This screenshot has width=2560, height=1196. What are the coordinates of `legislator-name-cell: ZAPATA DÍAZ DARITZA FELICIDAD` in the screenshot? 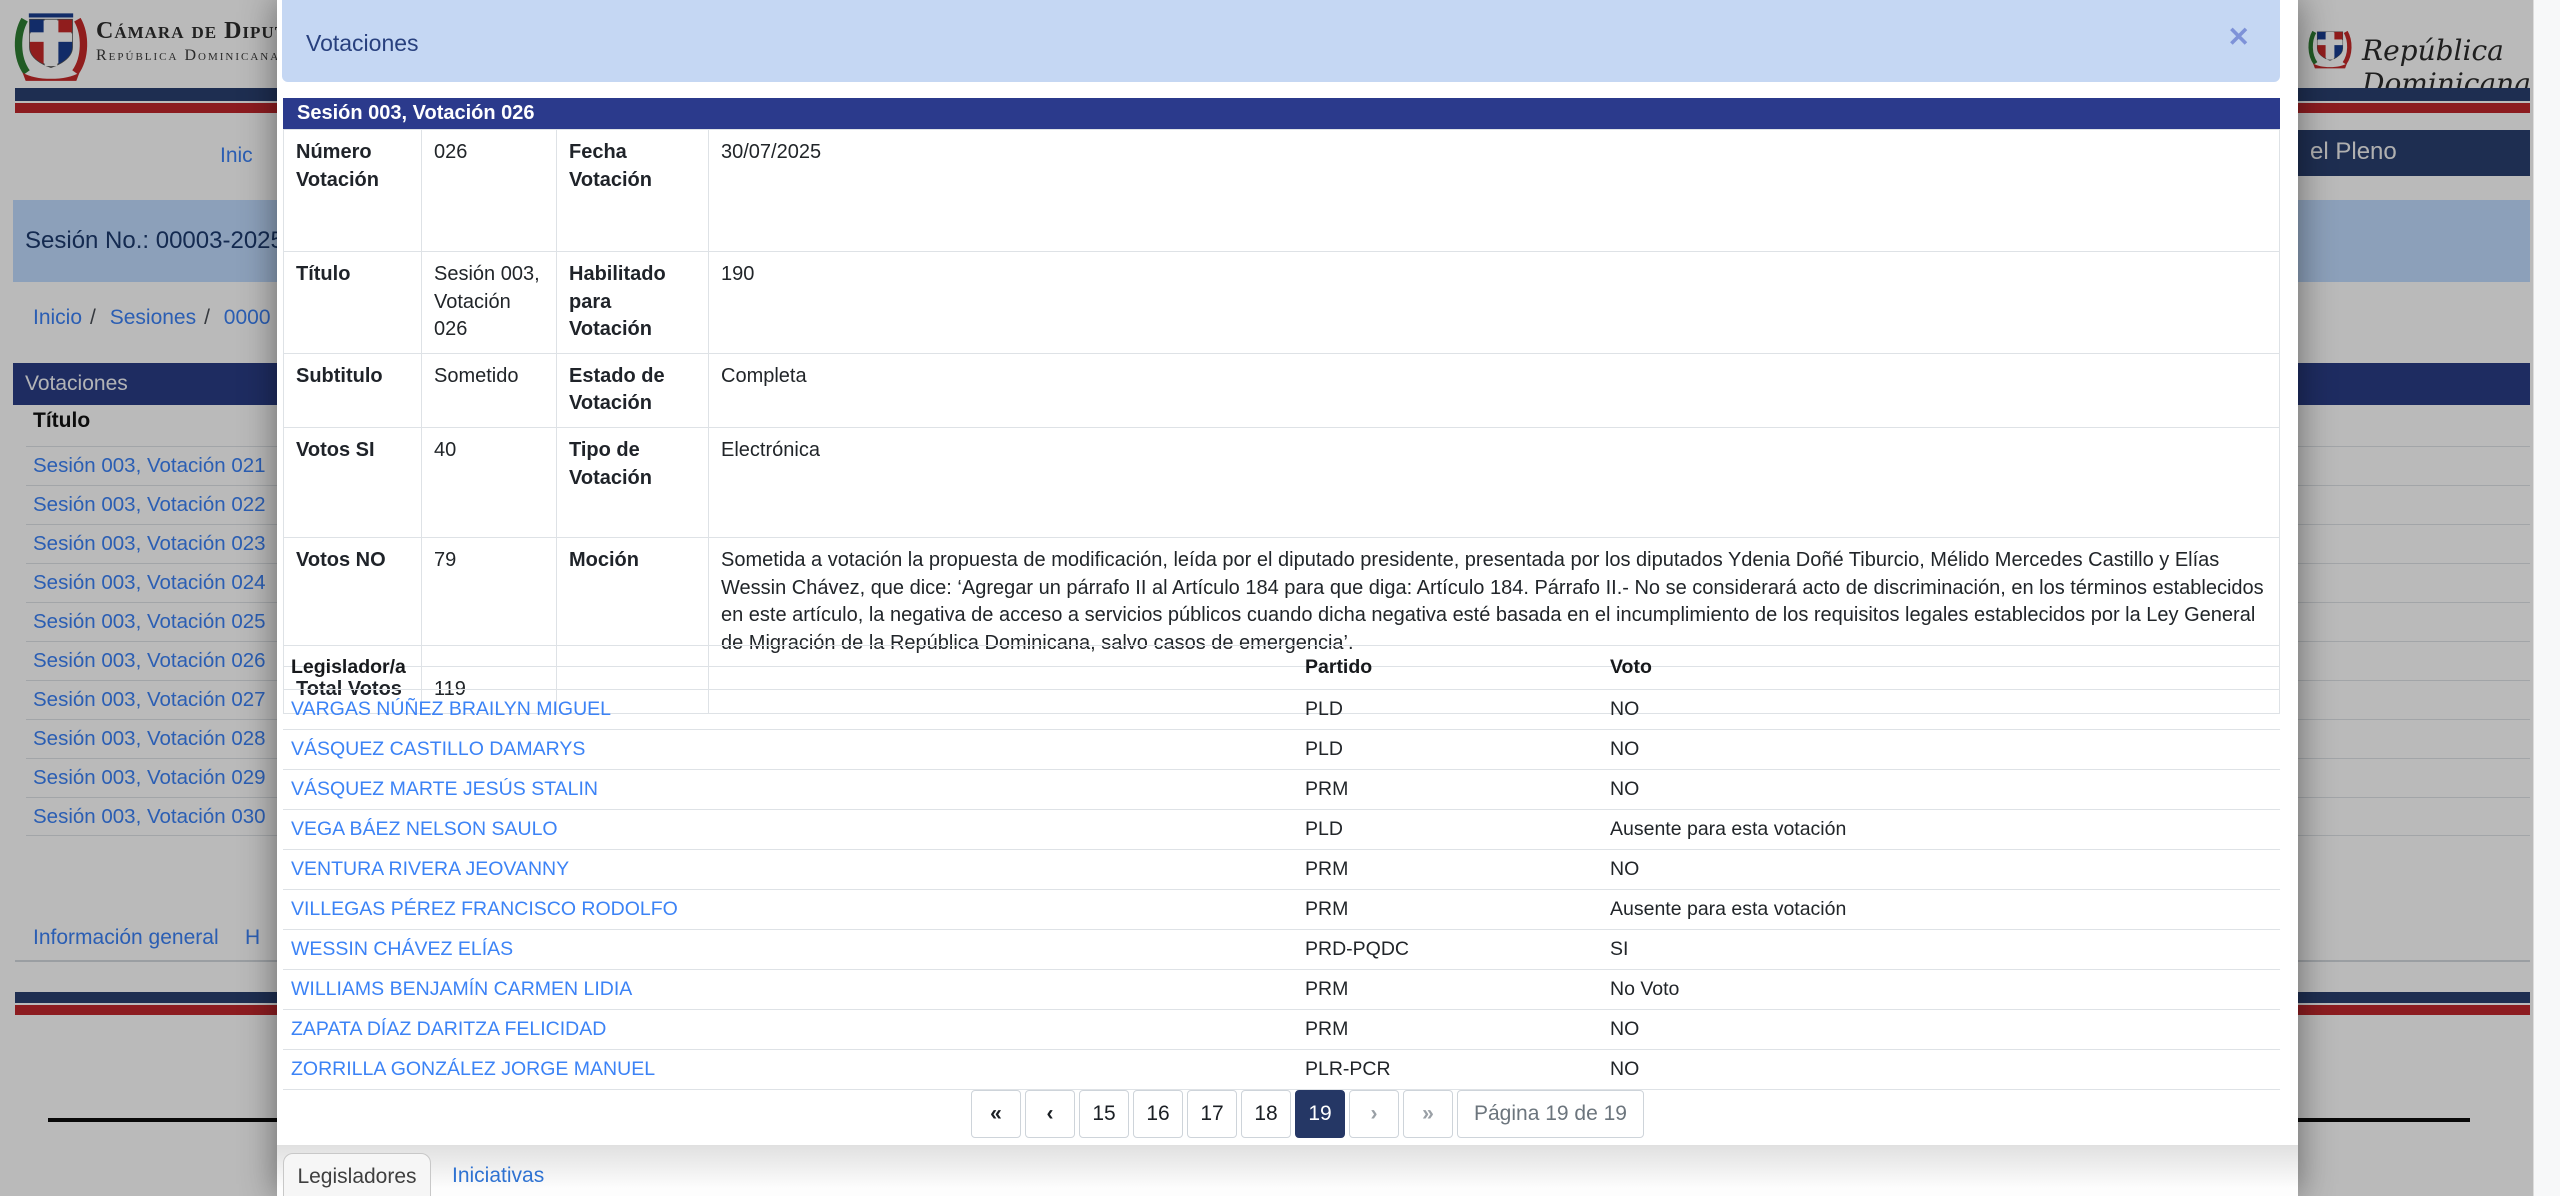 It's located at (790, 1029).